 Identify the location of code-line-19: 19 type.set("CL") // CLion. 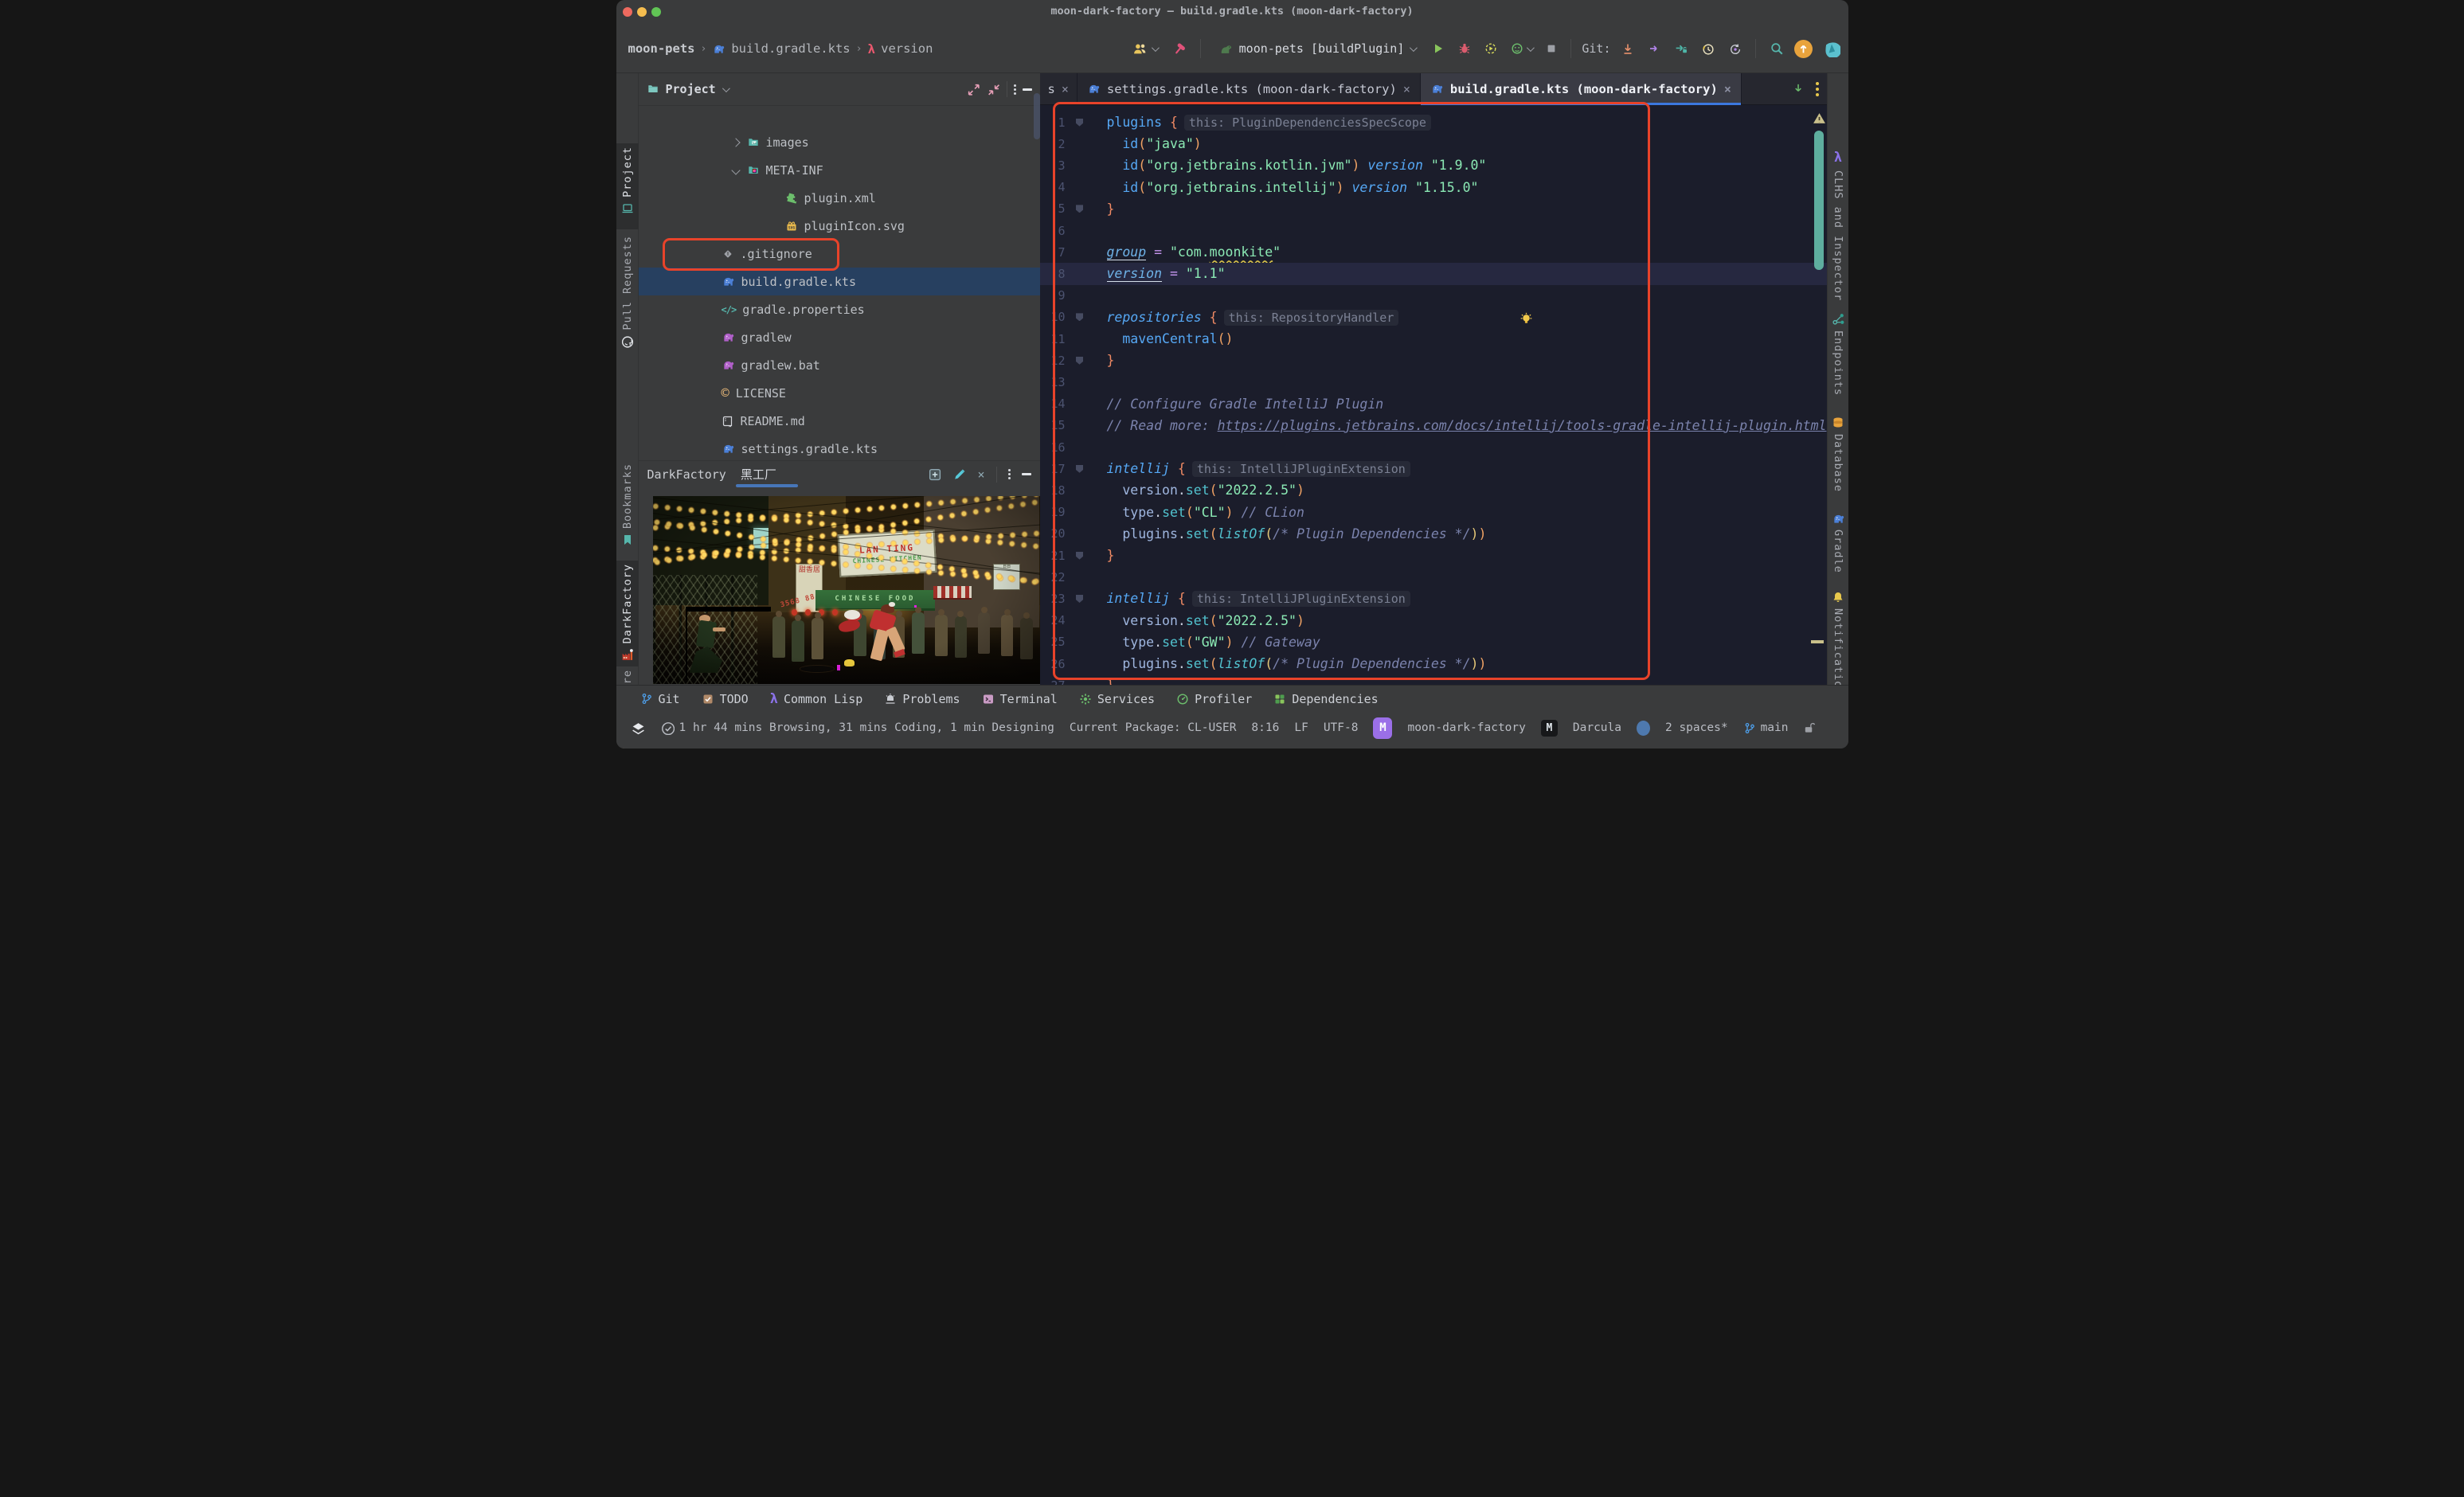
(1433, 512).